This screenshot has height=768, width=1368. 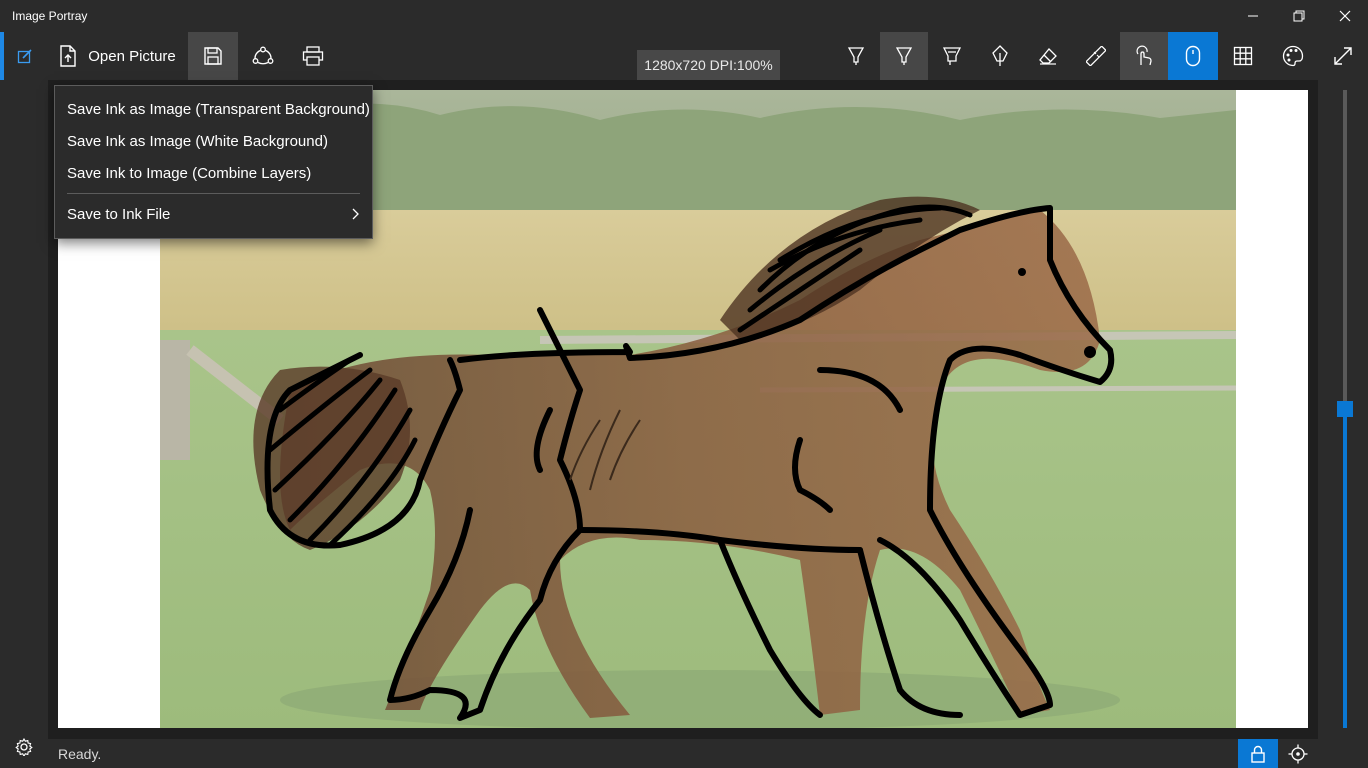 I want to click on pen-1-icon, so click(x=856, y=56).